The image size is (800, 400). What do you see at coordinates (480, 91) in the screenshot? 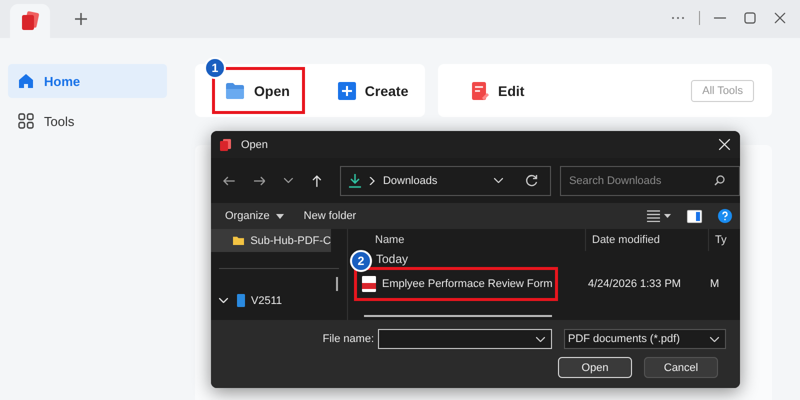
I see `document-edit-icon` at bounding box center [480, 91].